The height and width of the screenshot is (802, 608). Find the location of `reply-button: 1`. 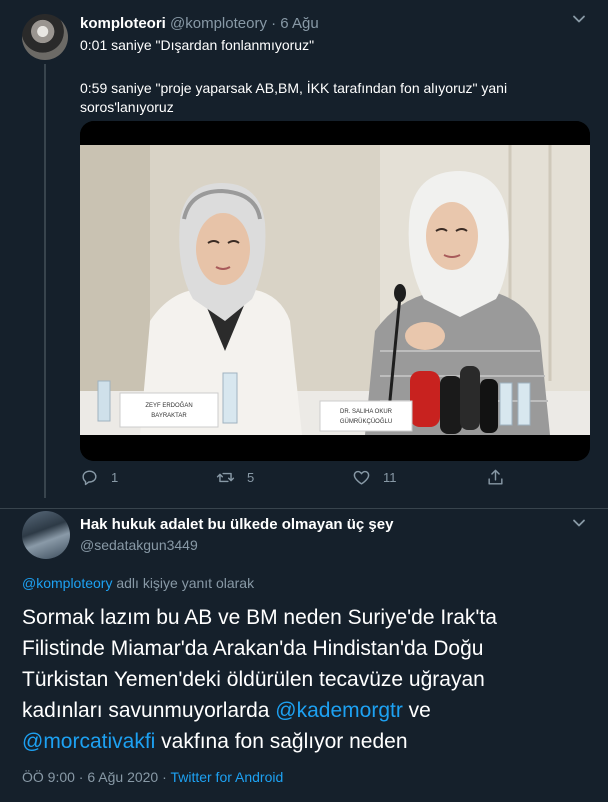

reply-button: 1 is located at coordinates (99, 477).